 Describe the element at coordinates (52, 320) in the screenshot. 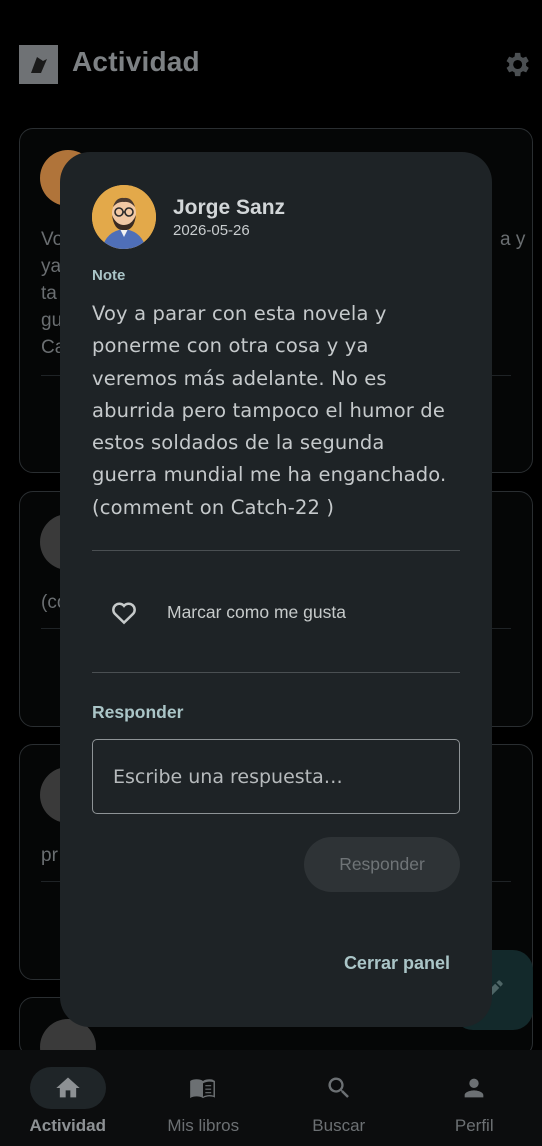

I see `feed-text-line: gu` at that location.